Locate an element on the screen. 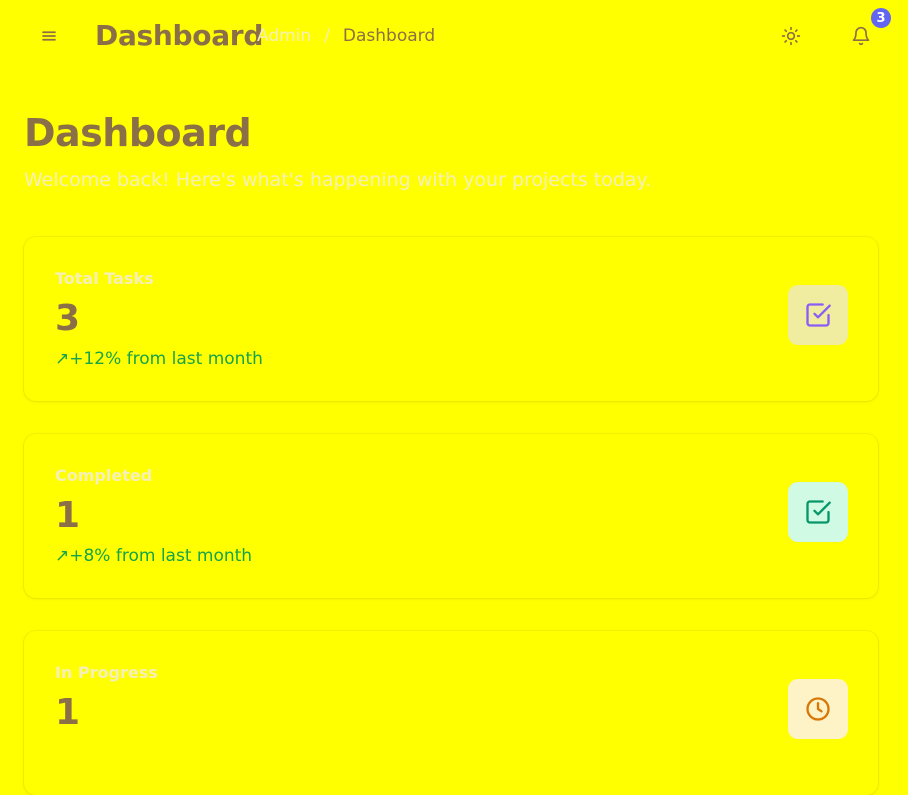  stat-trend: ↗+12% from last month is located at coordinates (159, 359).